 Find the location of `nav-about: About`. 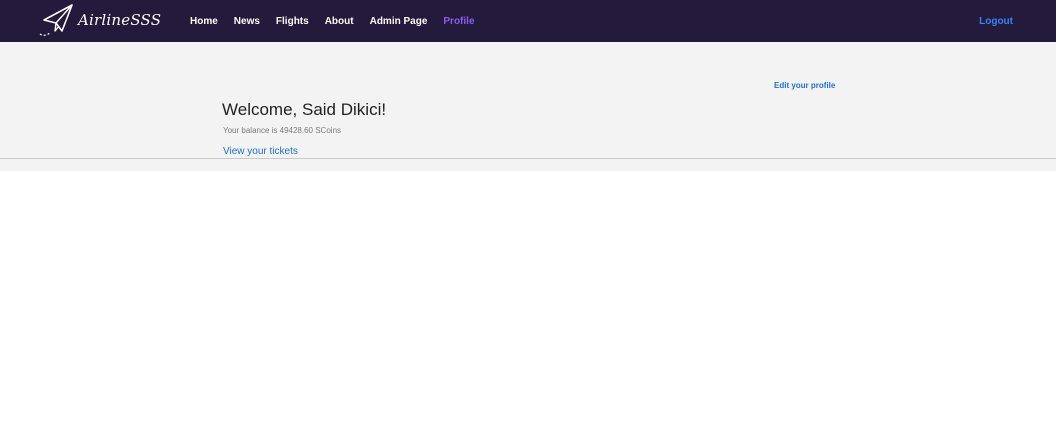

nav-about: About is located at coordinates (339, 21).